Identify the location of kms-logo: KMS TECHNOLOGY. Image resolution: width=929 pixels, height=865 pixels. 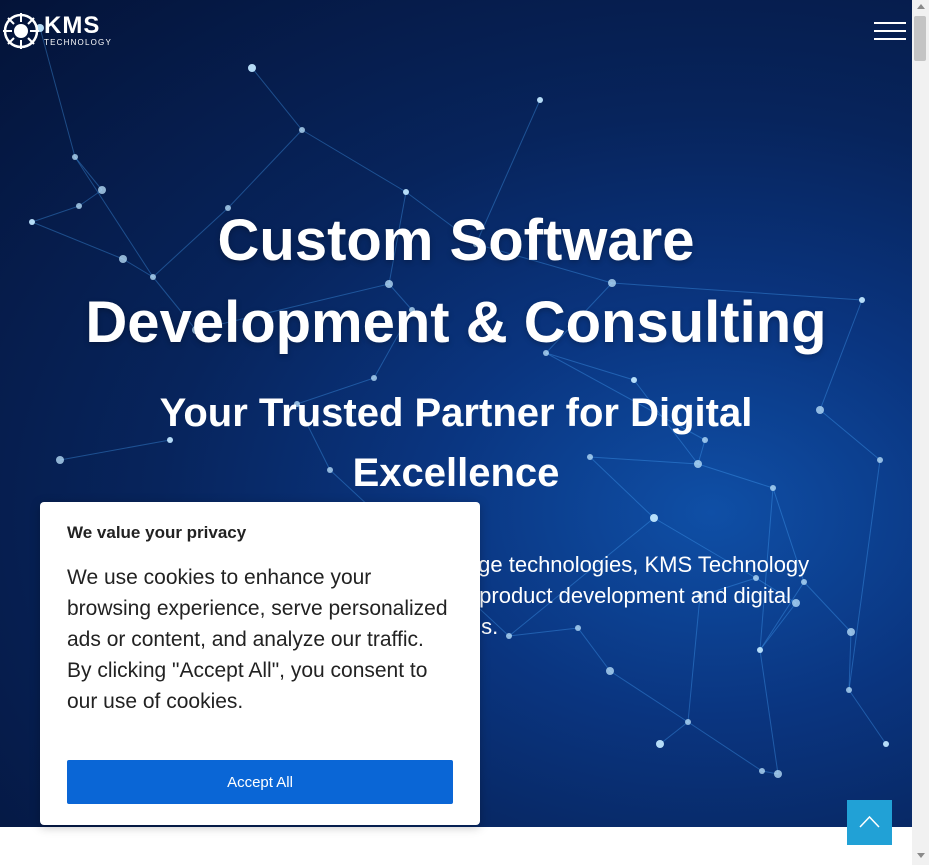
(57, 31).